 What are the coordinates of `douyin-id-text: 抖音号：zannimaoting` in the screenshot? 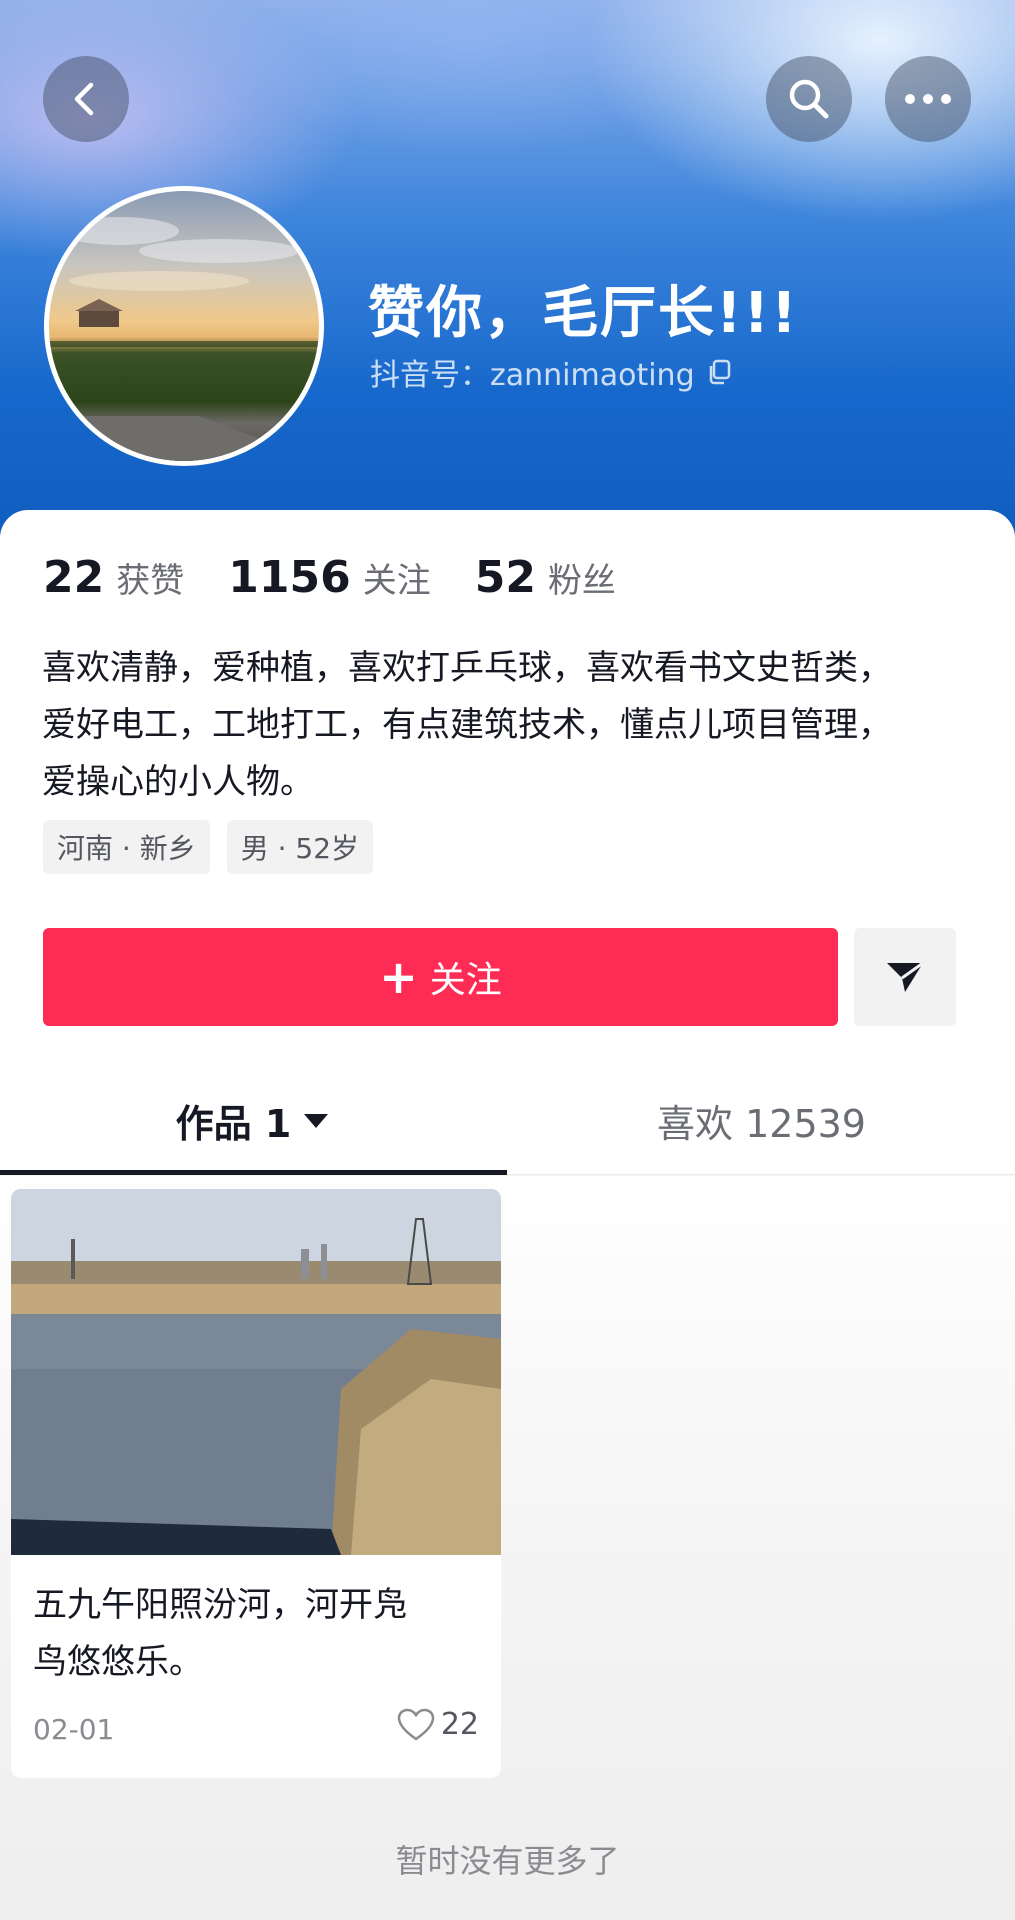 It's located at (532, 375).